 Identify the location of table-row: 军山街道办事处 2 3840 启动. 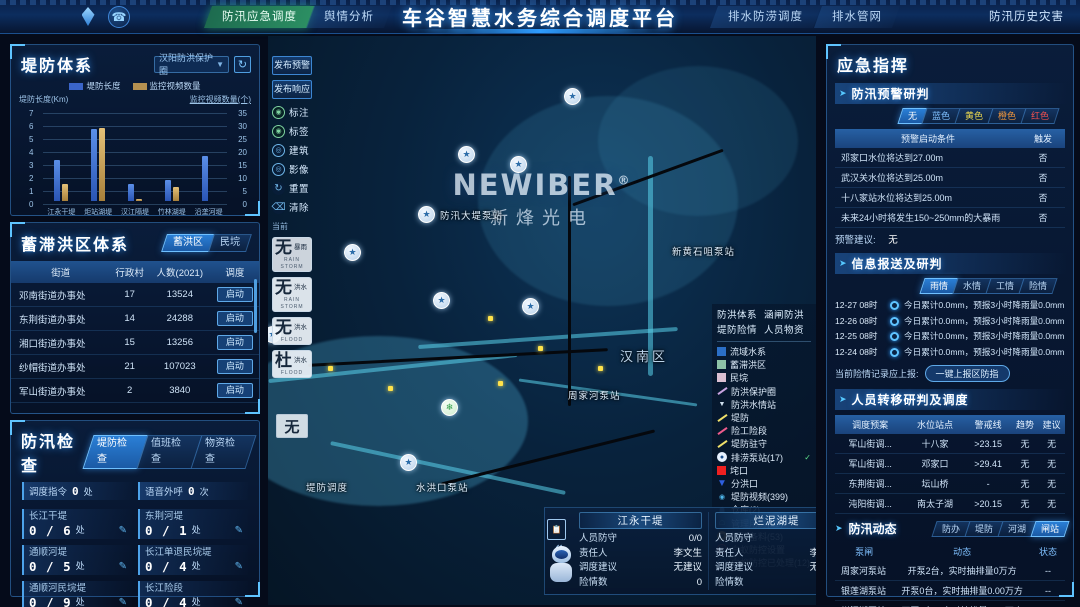
(135, 390).